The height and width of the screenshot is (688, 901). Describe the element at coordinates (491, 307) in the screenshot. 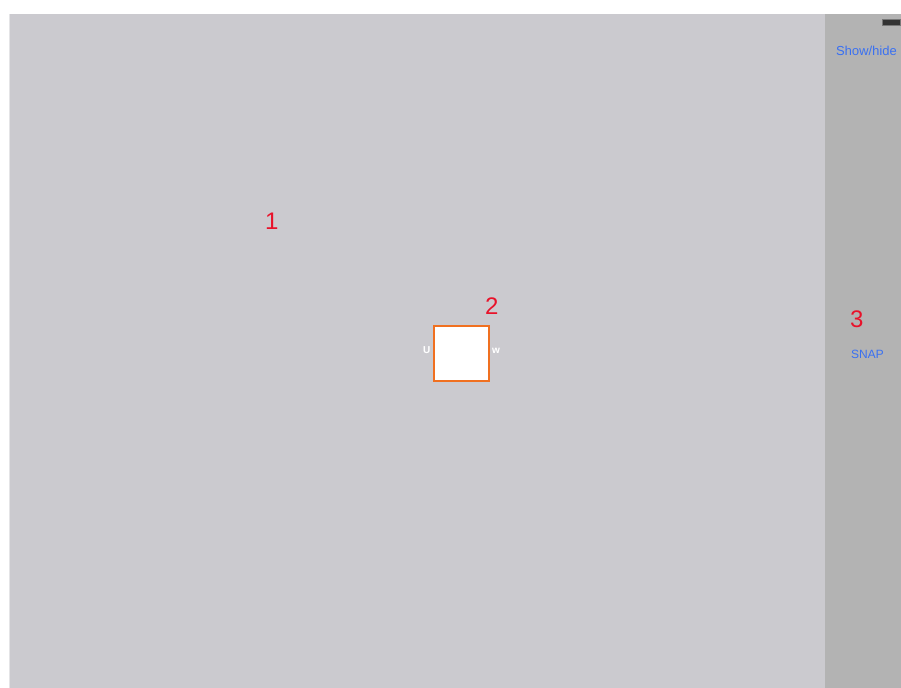

I see `annotation-number: 2` at that location.